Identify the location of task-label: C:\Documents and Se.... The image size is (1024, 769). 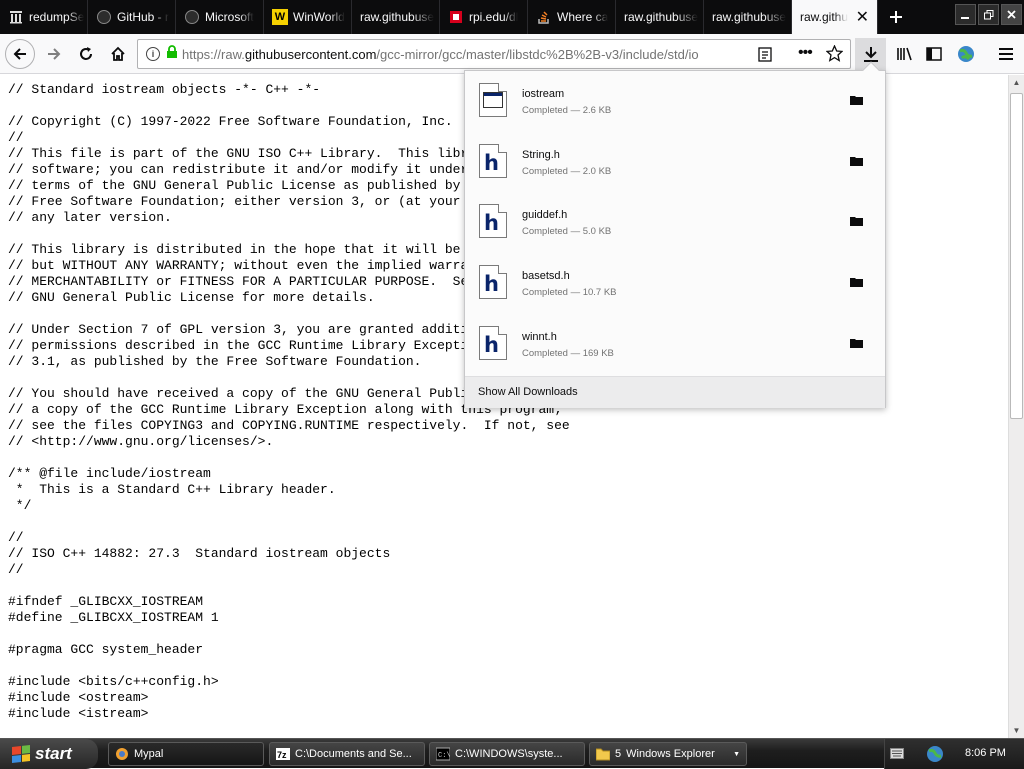
(353, 754).